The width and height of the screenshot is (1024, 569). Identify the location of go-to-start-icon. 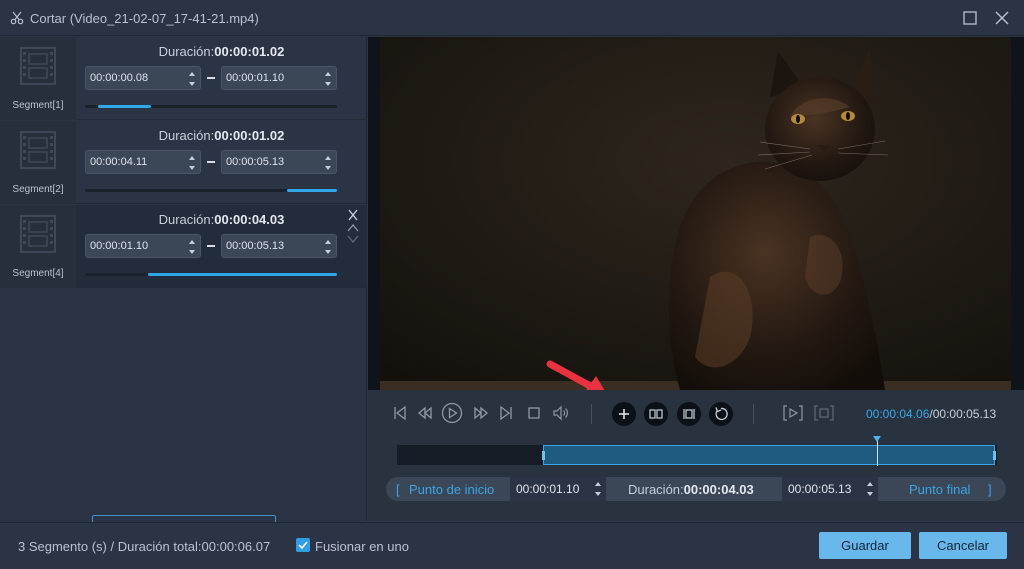
(400, 413).